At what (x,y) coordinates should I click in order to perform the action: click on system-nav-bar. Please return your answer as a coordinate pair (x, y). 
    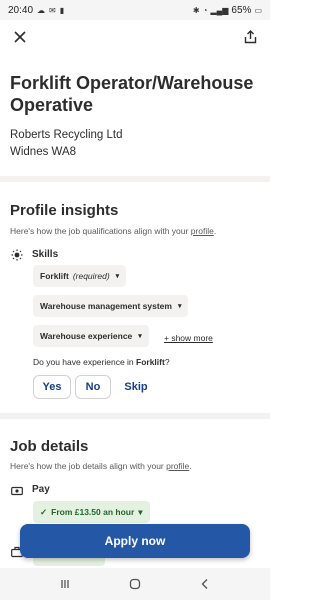
    Looking at the image, I should click on (135, 584).